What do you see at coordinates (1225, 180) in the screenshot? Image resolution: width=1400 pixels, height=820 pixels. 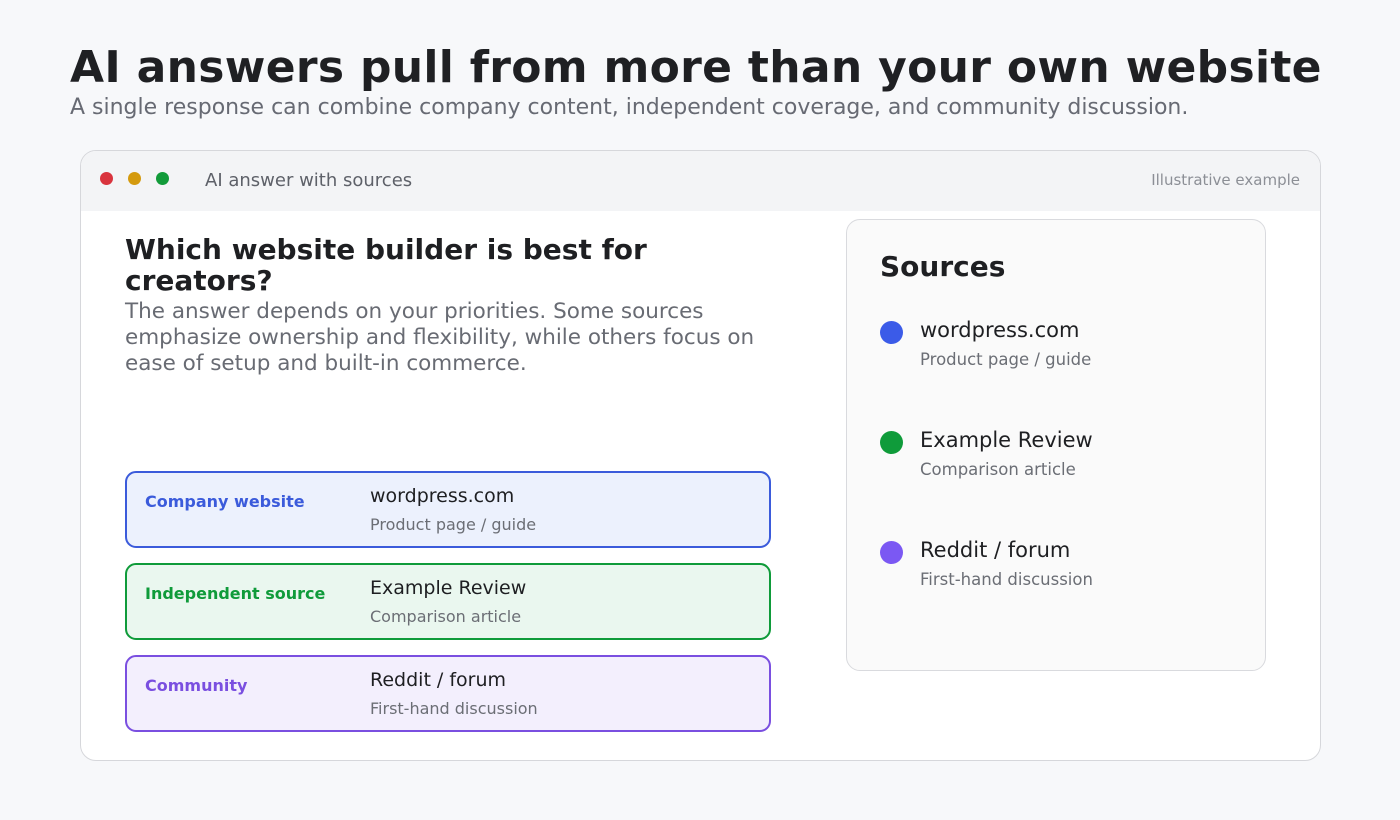 I see `illustrative-note: Illustrative example` at bounding box center [1225, 180].